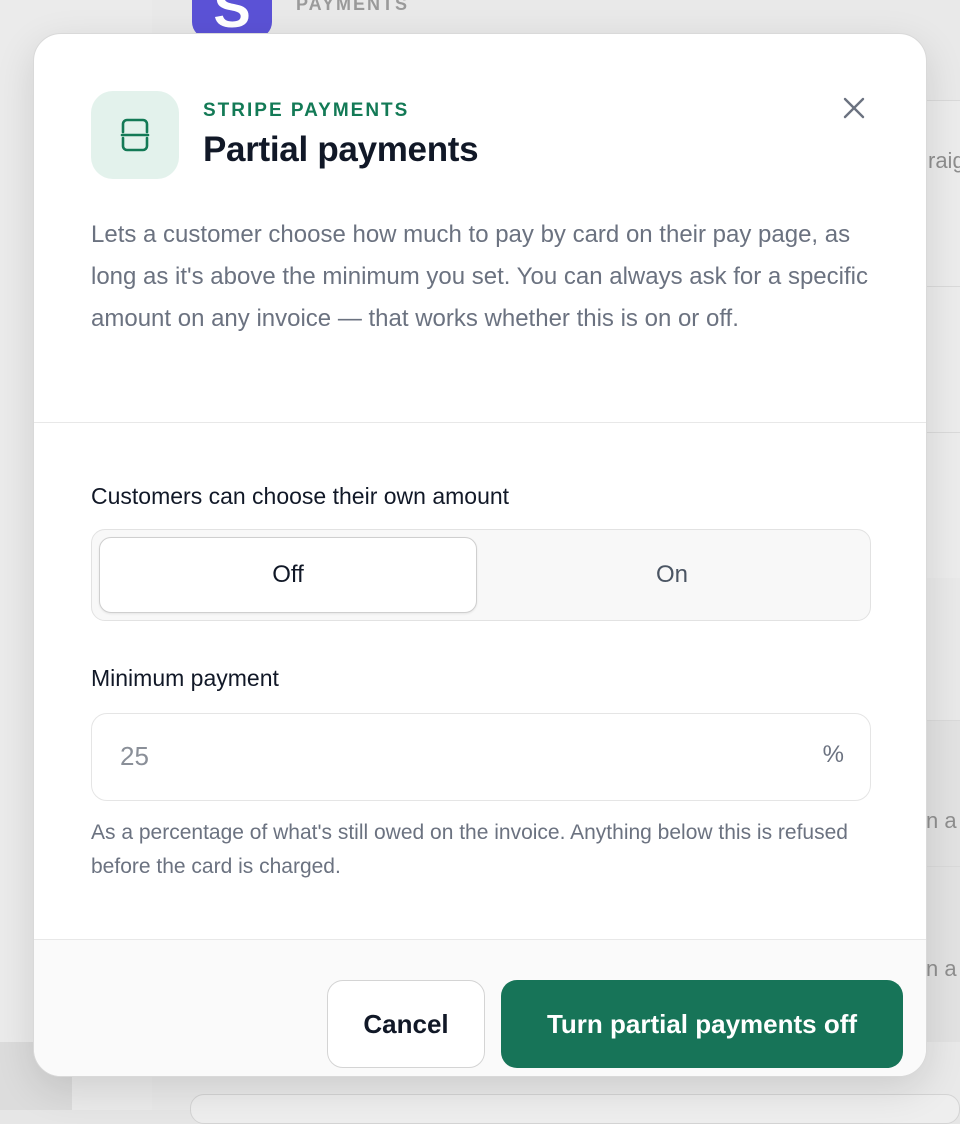  Describe the element at coordinates (406, 1024) in the screenshot. I see `cancel-button: Cancel` at that location.